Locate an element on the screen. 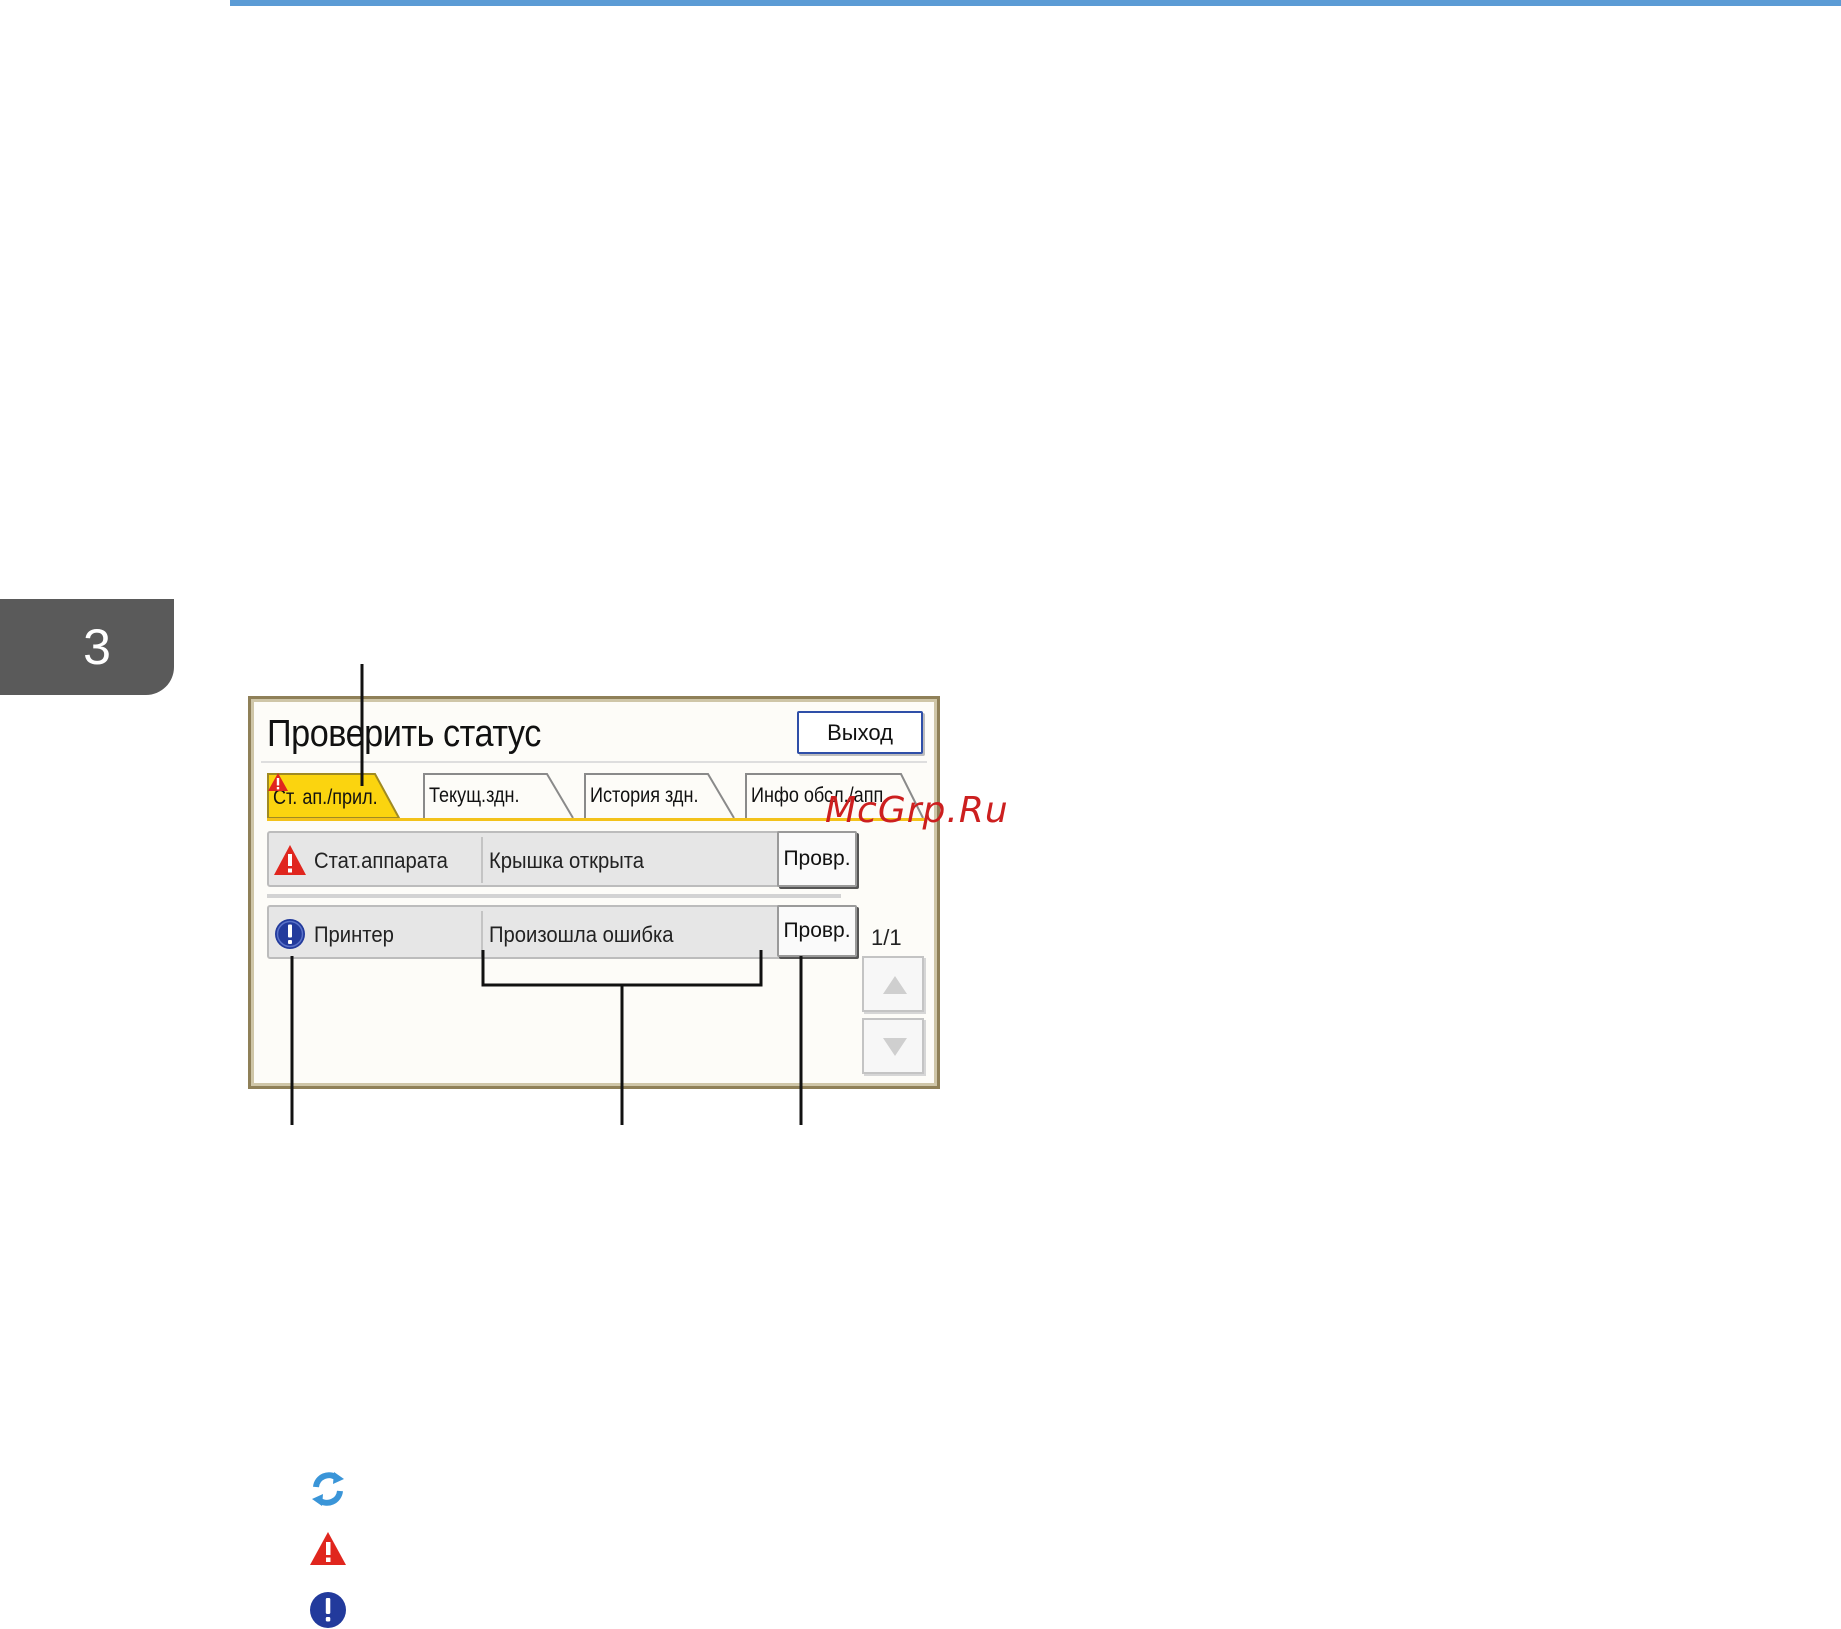 This screenshot has height=1629, width=1841. watermark-text: McGrp.Ru is located at coordinates (917, 810).